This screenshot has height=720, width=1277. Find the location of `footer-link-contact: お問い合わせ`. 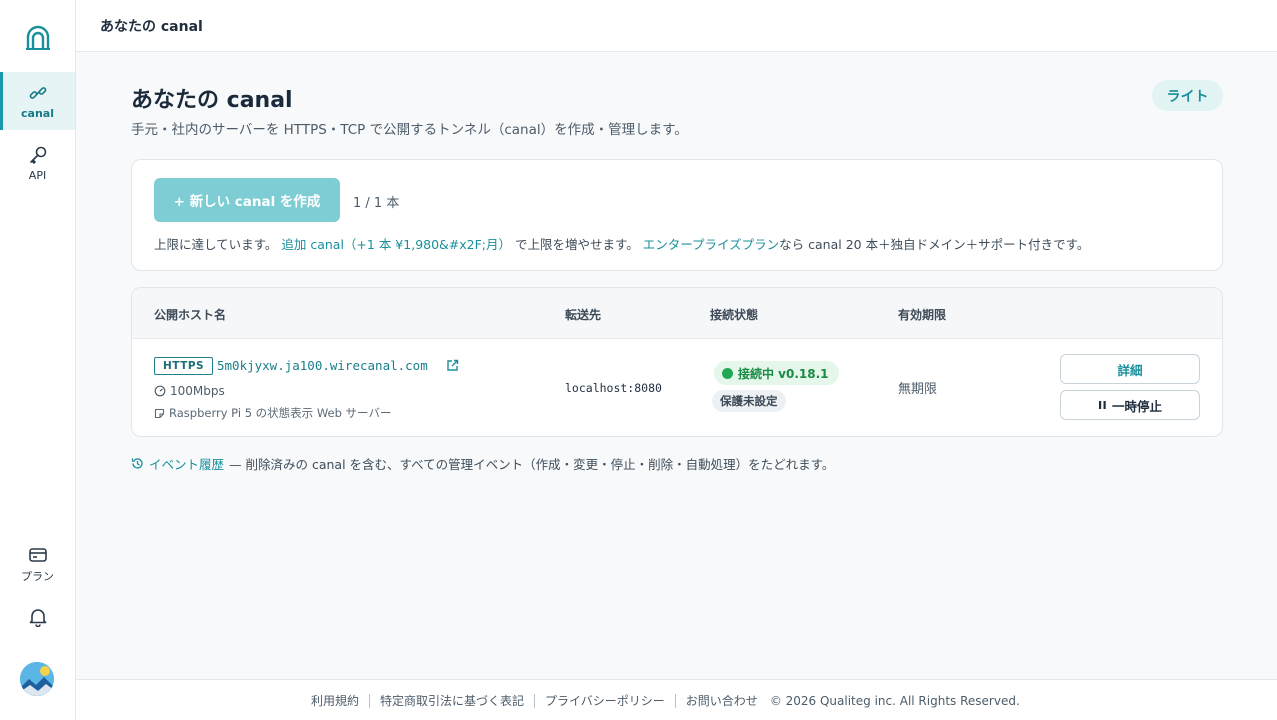

footer-link-contact: お問い合わせ is located at coordinates (722, 700).